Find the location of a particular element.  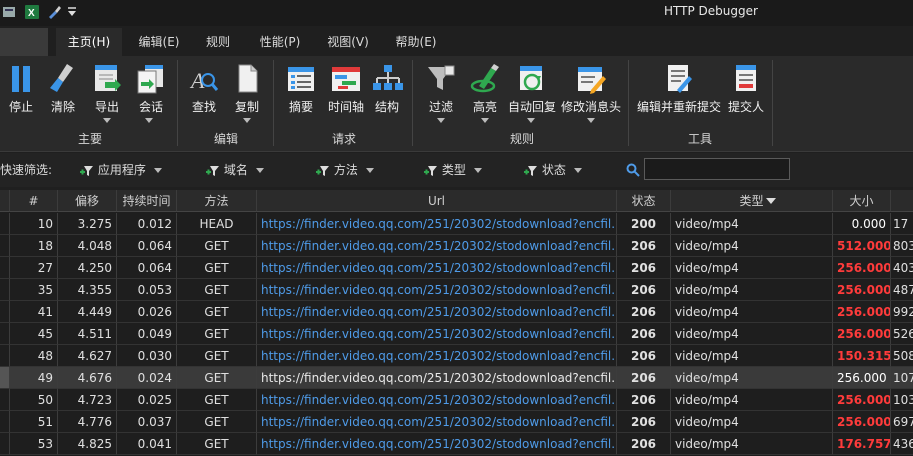

timeline-button: 时间轴 is located at coordinates (346, 88).